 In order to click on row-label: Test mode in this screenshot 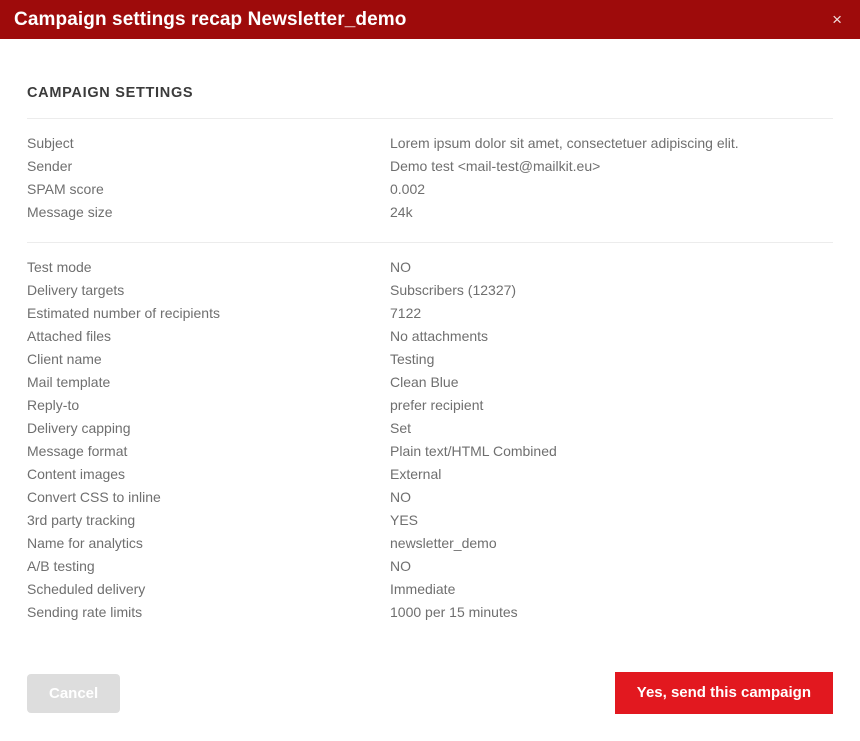, I will do `click(59, 267)`.